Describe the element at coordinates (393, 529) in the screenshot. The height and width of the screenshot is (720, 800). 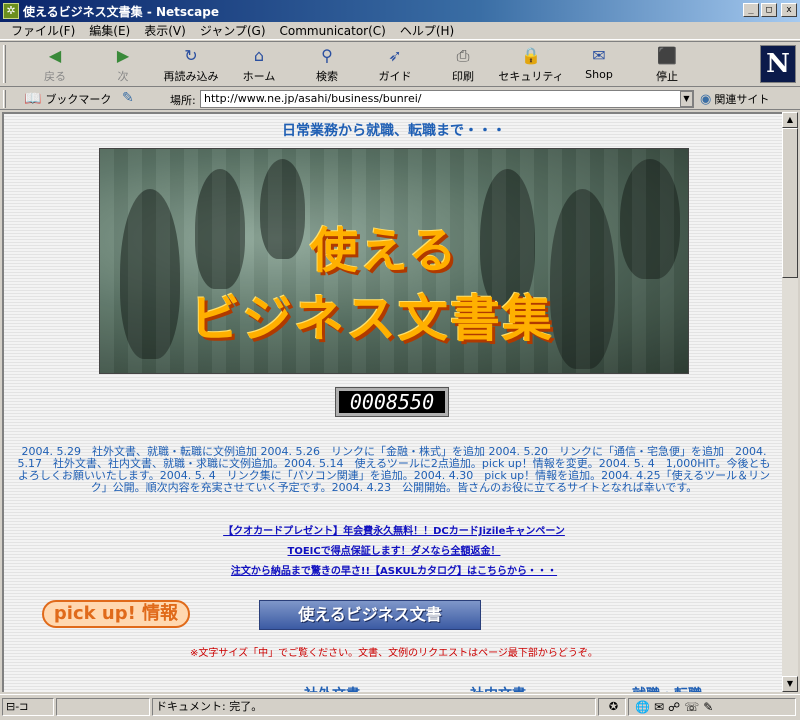
I see `promo-link-quocard: 【クオカードプレゼント】年会費永久無料！！DCカードJizileキャンペーン` at that location.